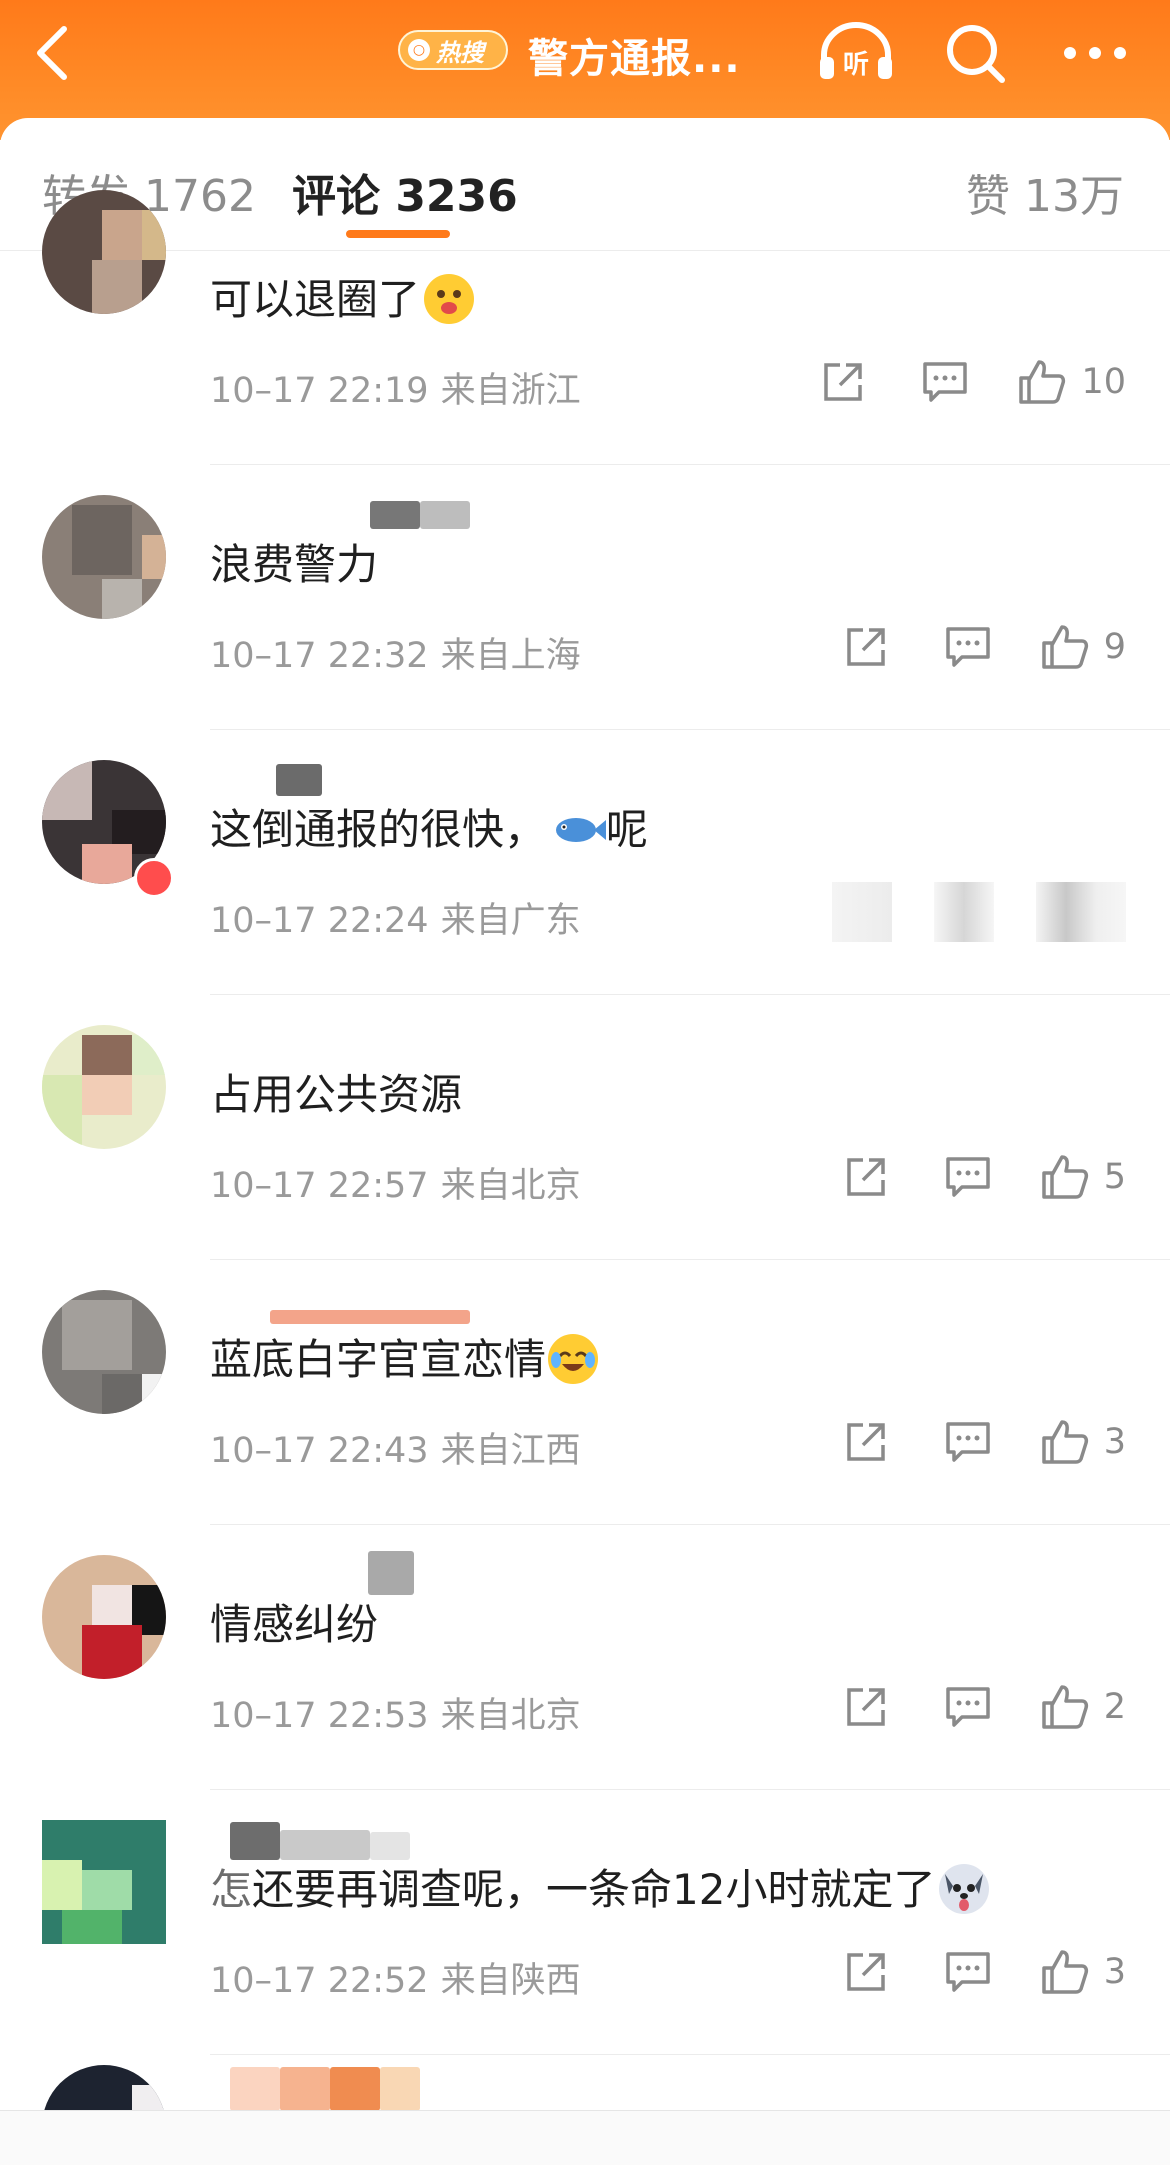  I want to click on like-button: 10, so click(1071, 382).